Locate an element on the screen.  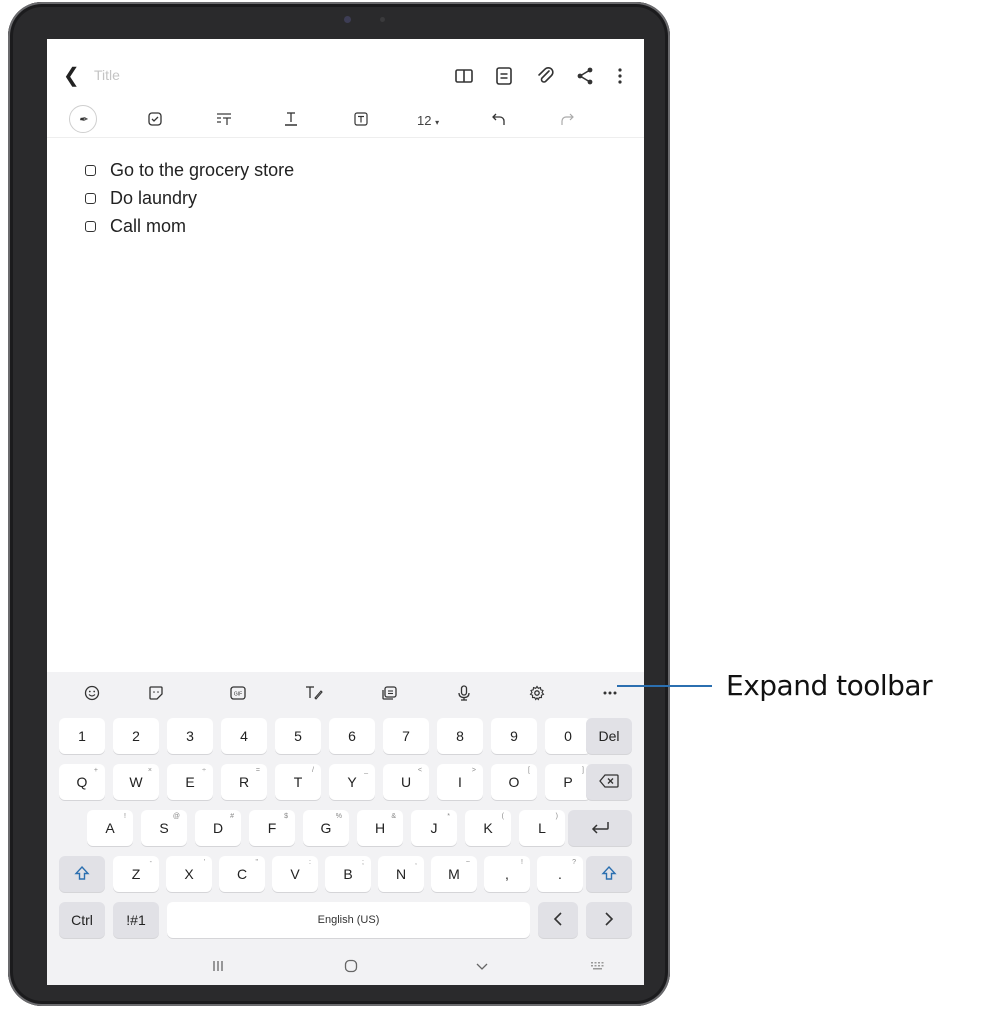
nav-back-icon is located at coordinates (482, 967).